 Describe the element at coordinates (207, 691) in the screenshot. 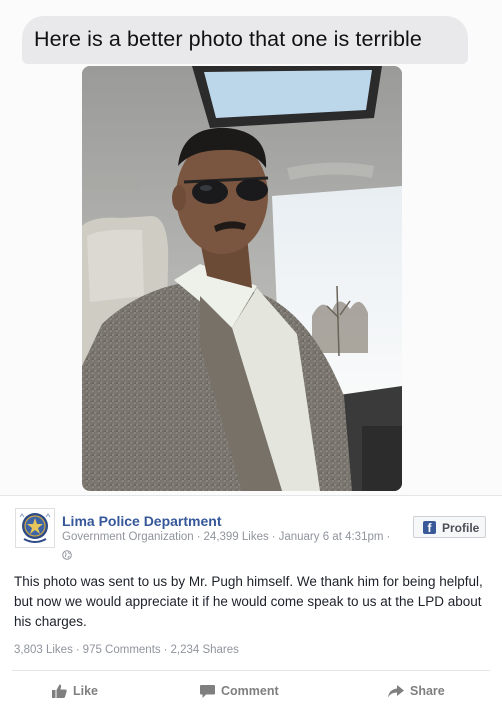

I see `comment-icon` at that location.